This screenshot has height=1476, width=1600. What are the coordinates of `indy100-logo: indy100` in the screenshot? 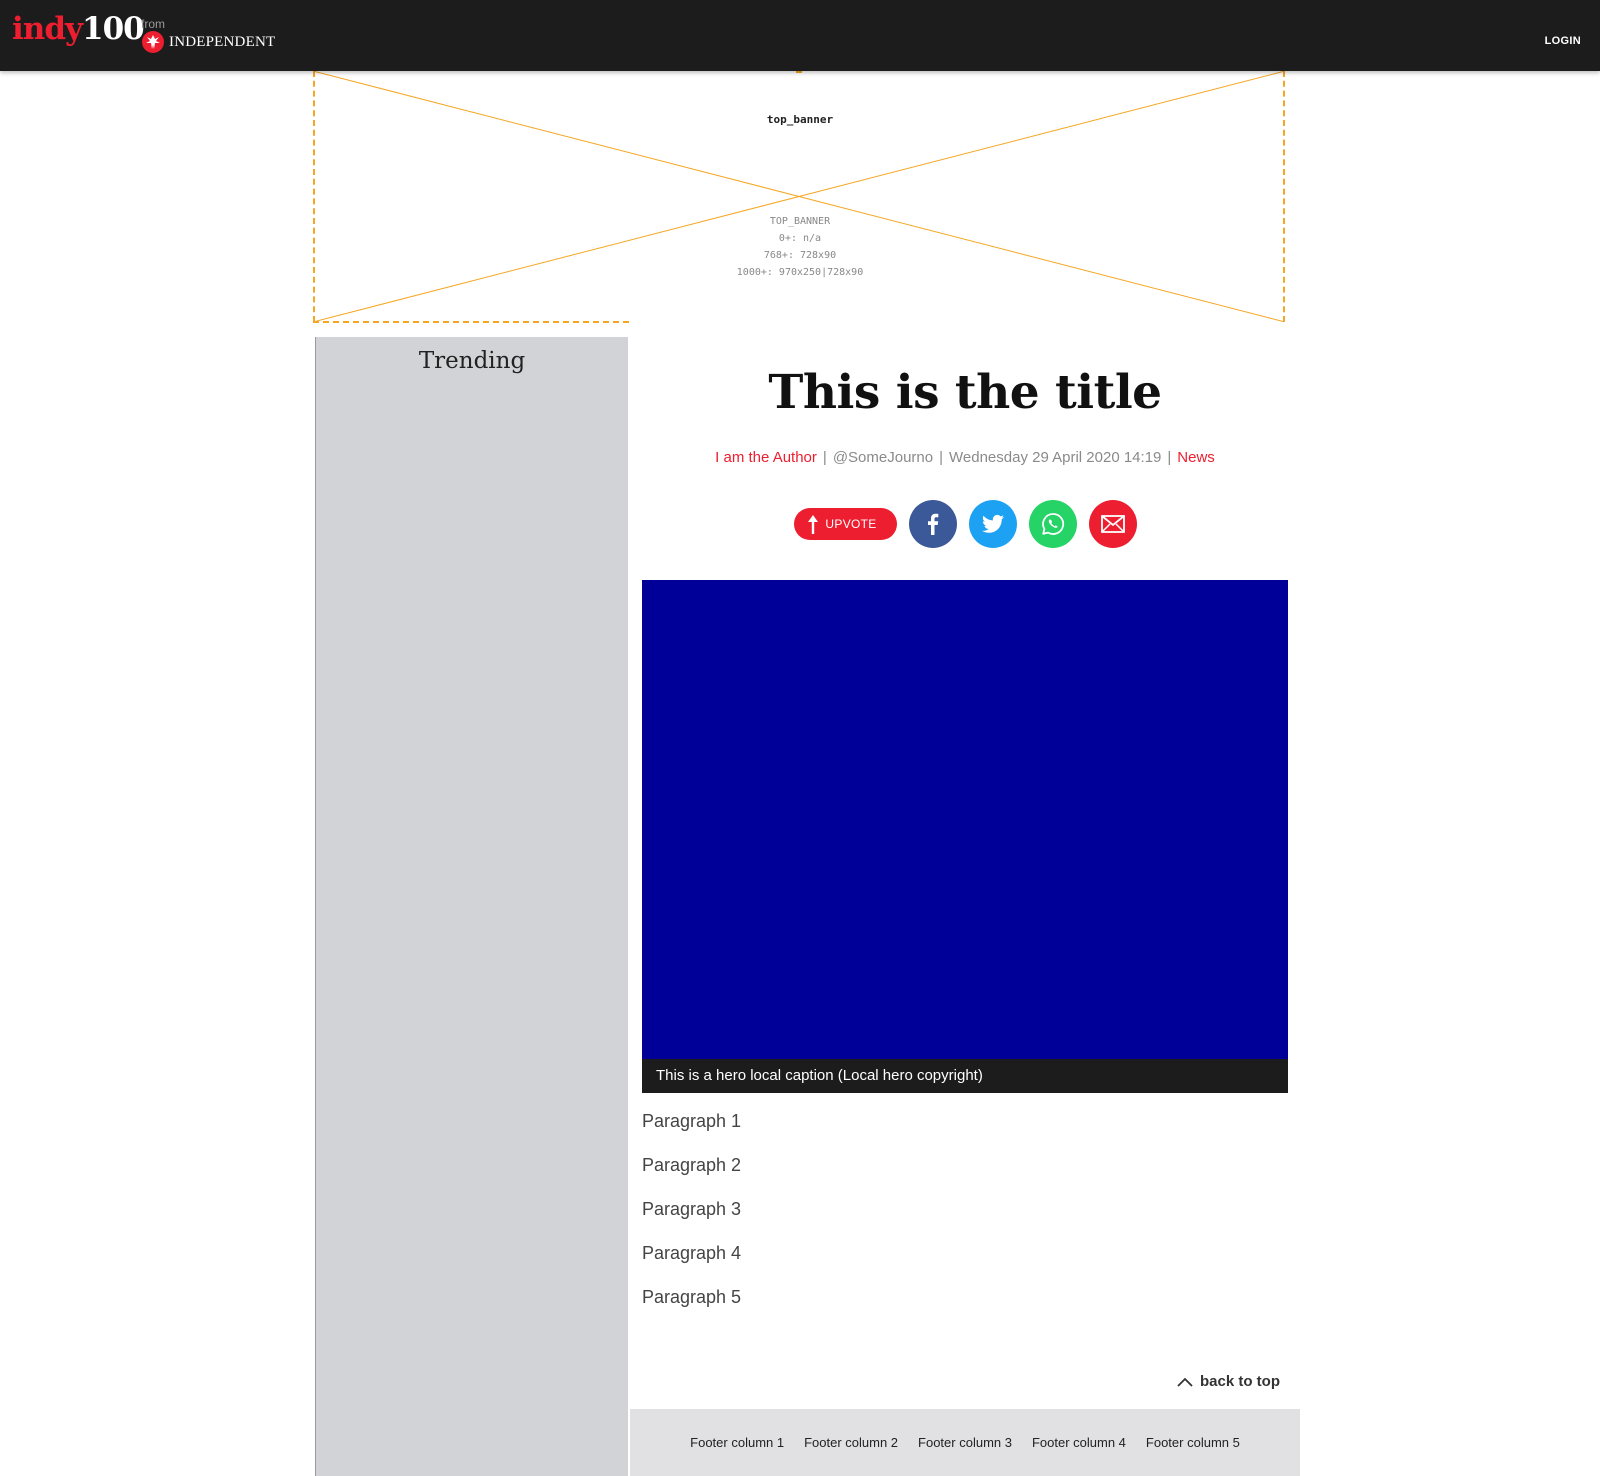 It's located at (78, 29).